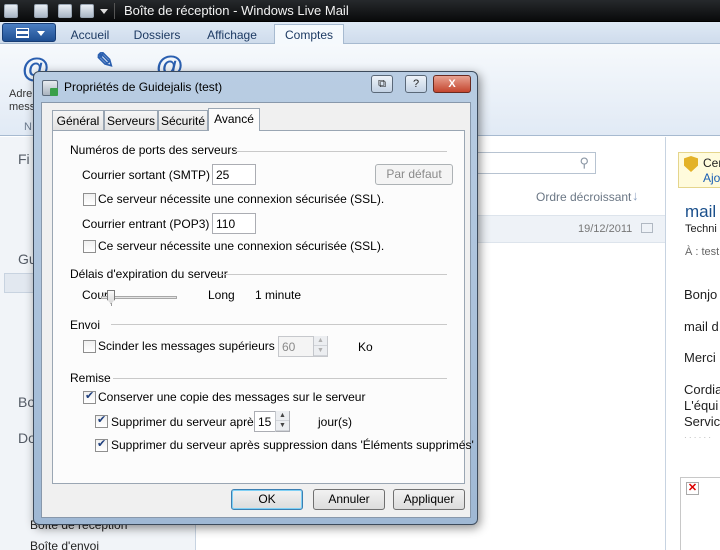 Image resolution: width=720 pixels, height=550 pixels. I want to click on timeout-long-label: Long, so click(221, 295).